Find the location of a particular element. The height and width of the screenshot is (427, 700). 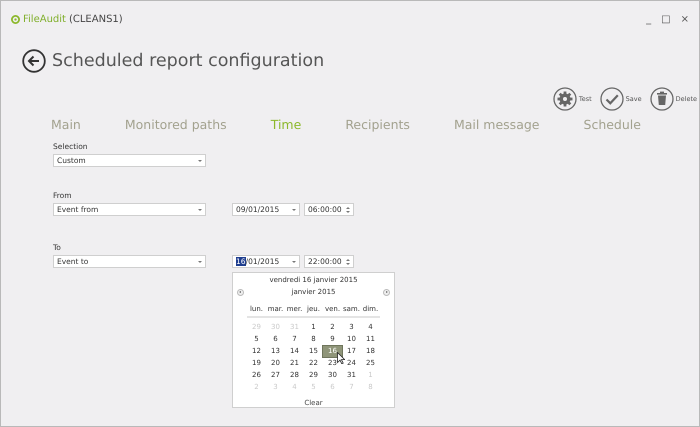

server-name: (CLEANS1) is located at coordinates (95, 19).